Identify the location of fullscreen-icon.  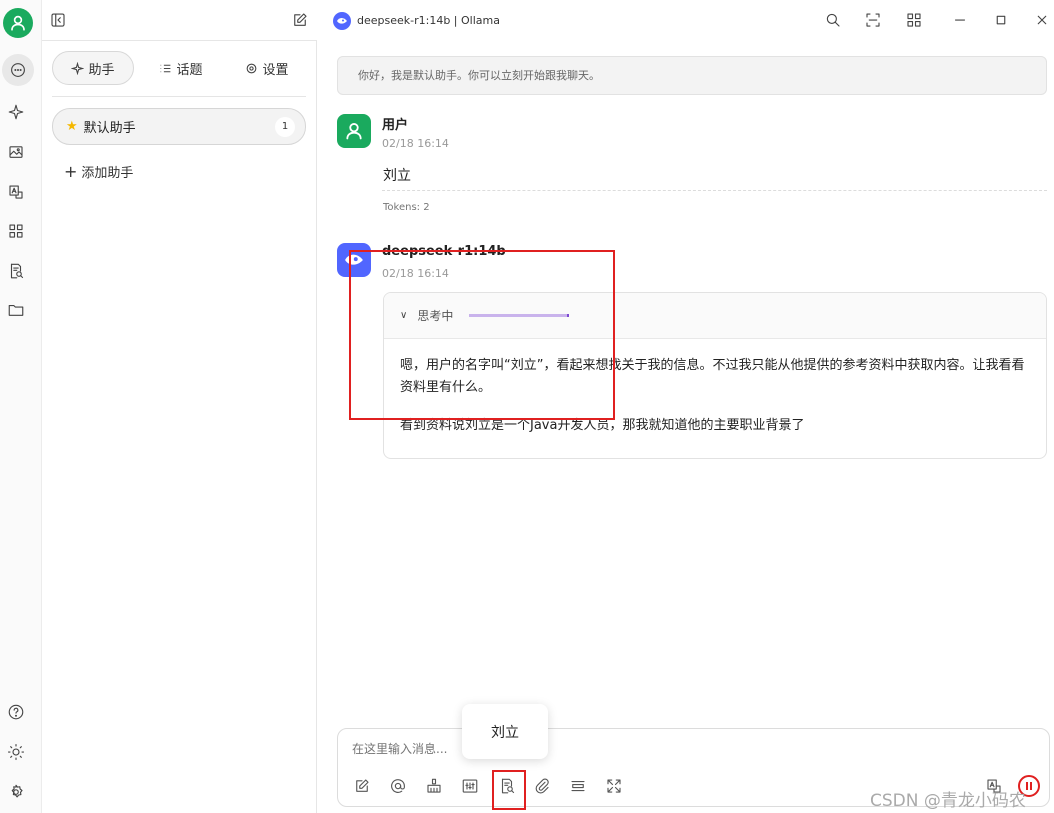
(614, 786).